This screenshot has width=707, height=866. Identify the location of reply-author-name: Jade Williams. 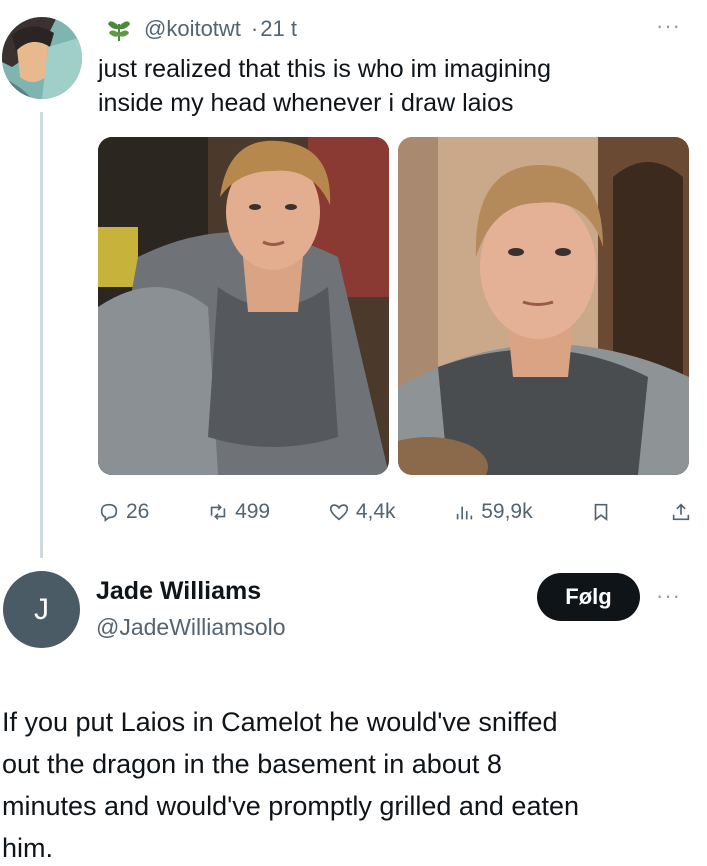
(178, 591).